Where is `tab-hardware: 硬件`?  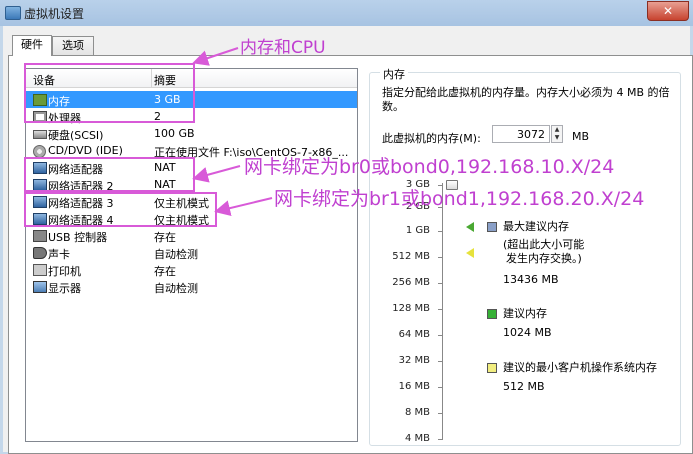
tab-hardware: 硬件 is located at coordinates (32, 45).